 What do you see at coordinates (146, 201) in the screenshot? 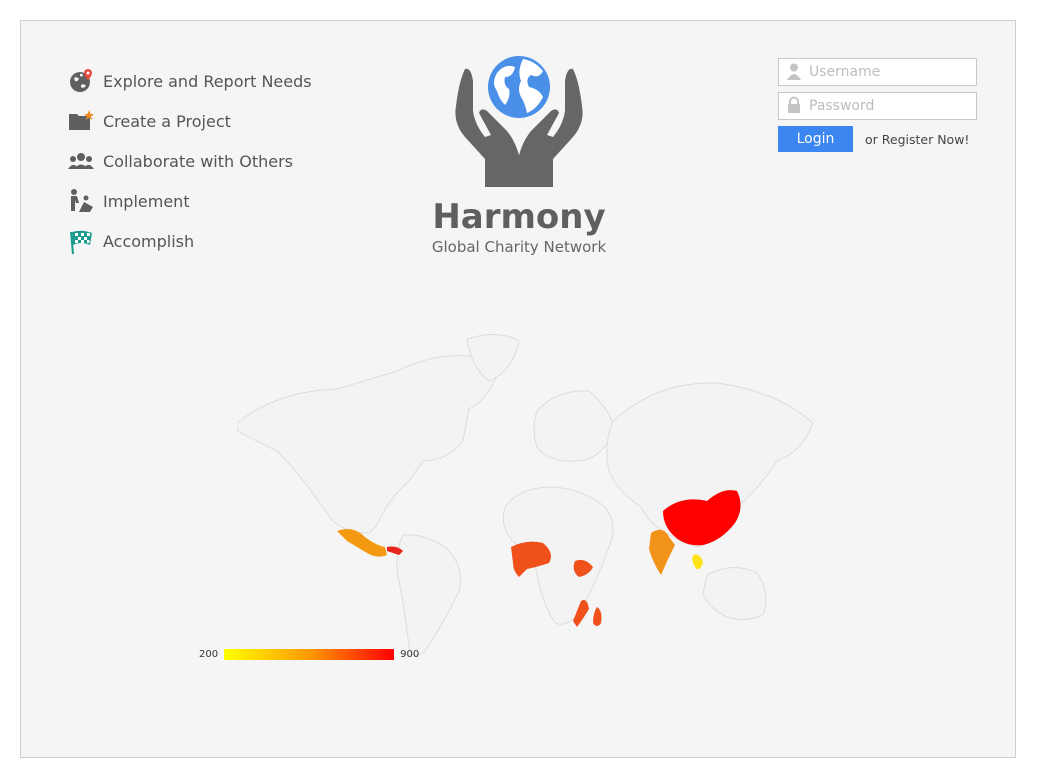
I see `menu-item-label: Implement` at bounding box center [146, 201].